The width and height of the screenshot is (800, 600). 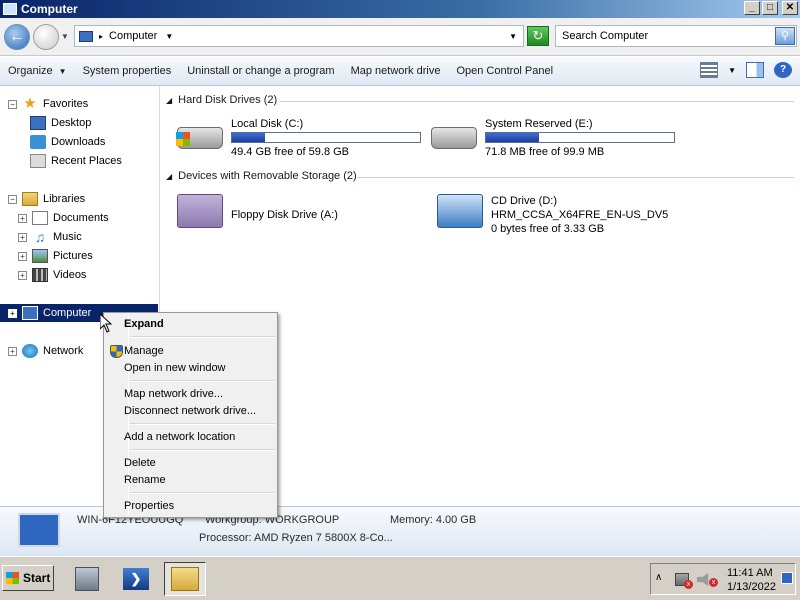 I want to click on group-divider, so click(x=537, y=101).